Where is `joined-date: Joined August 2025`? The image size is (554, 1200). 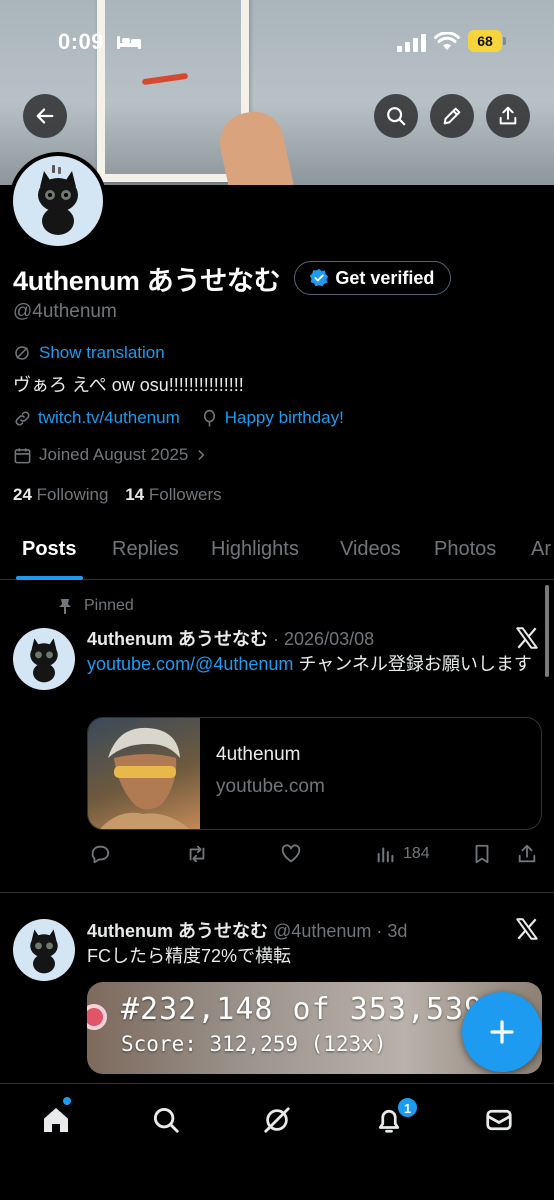 joined-date: Joined August 2025 is located at coordinates (114, 454).